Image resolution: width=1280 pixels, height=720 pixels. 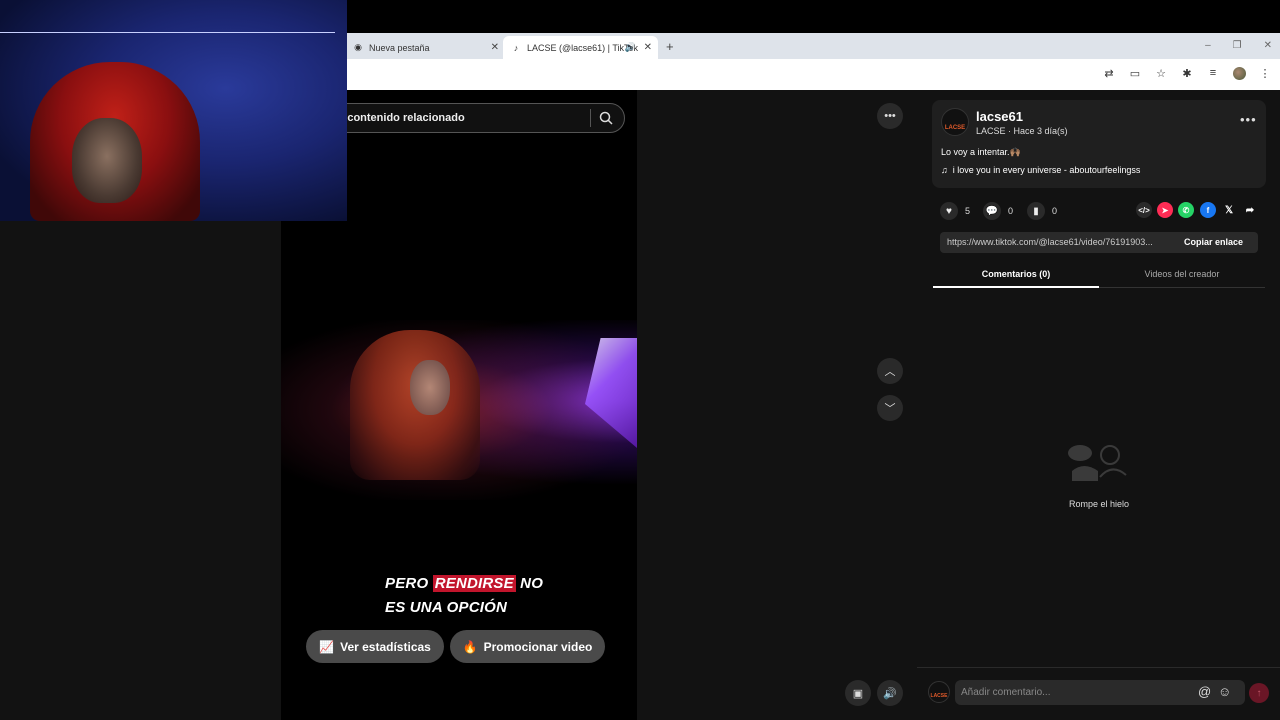 What do you see at coordinates (670, 46) in the screenshot?
I see `new-tab-button: +` at bounding box center [670, 46].